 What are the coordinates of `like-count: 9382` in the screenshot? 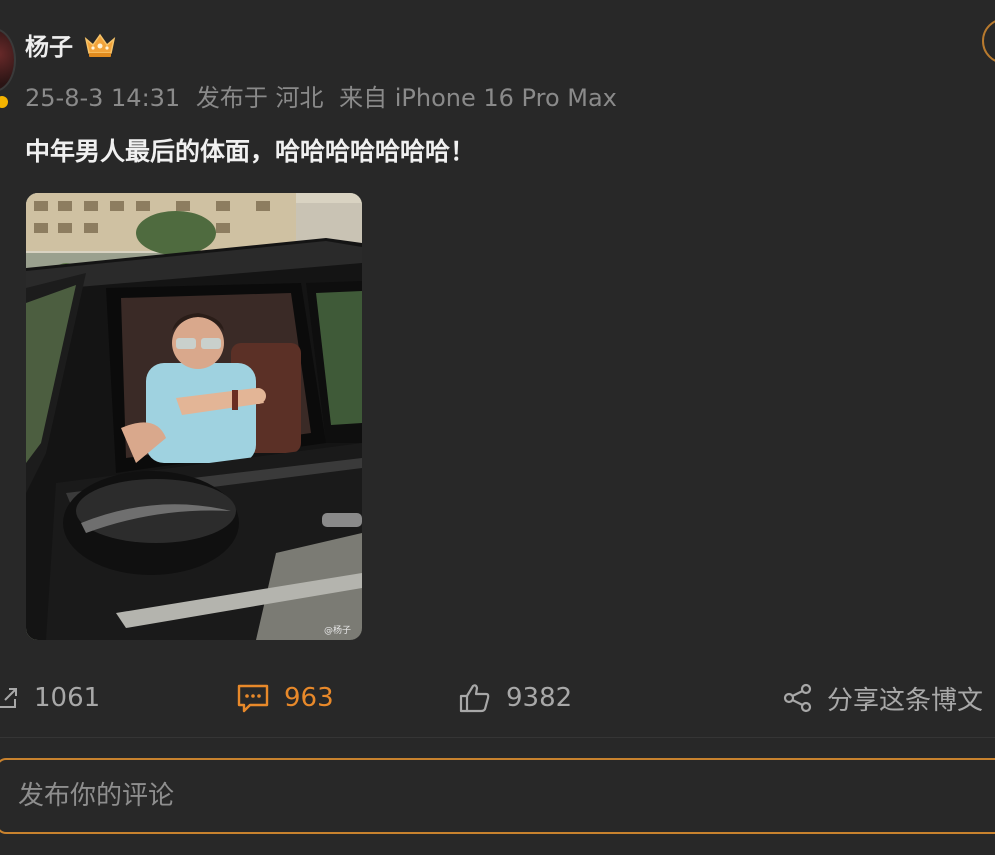 It's located at (539, 698).